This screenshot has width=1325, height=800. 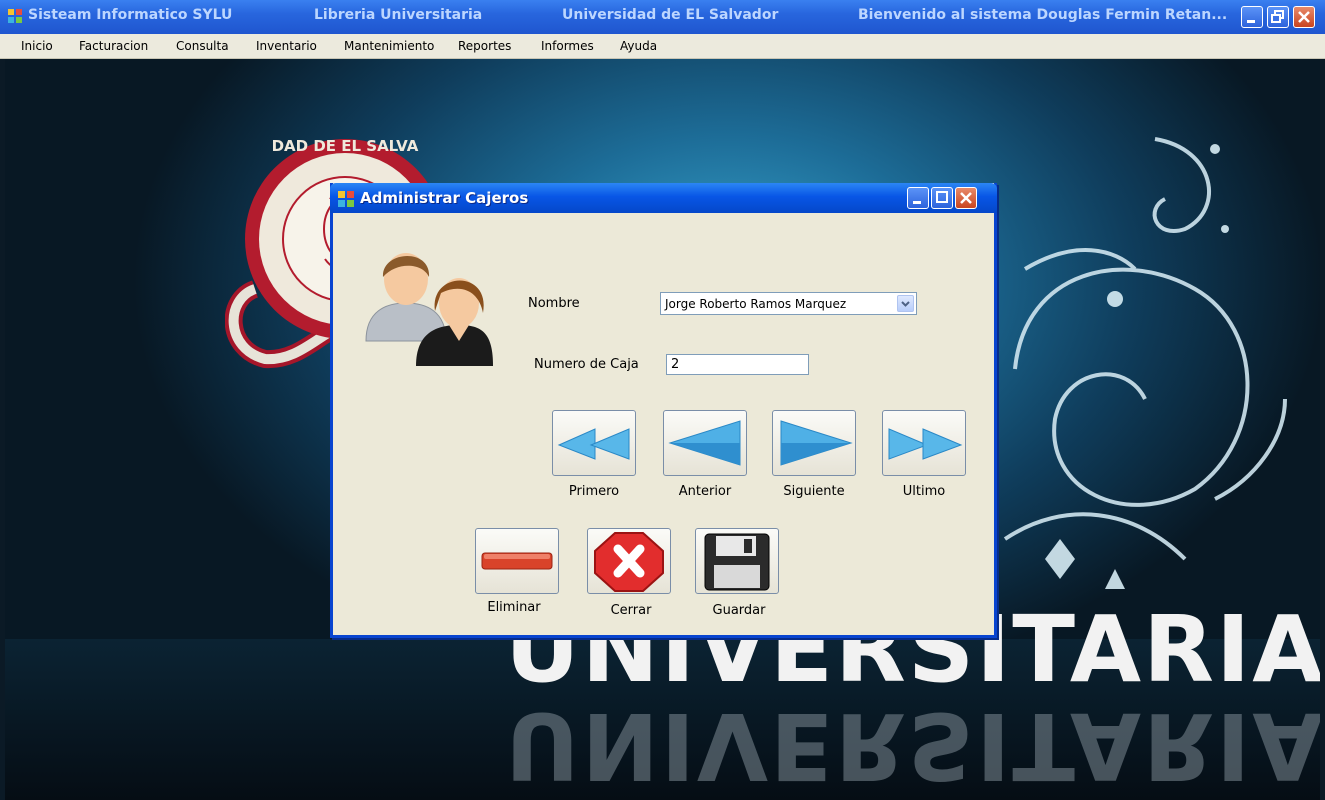 I want to click on cerrar-label: Cerrar, so click(x=631, y=610).